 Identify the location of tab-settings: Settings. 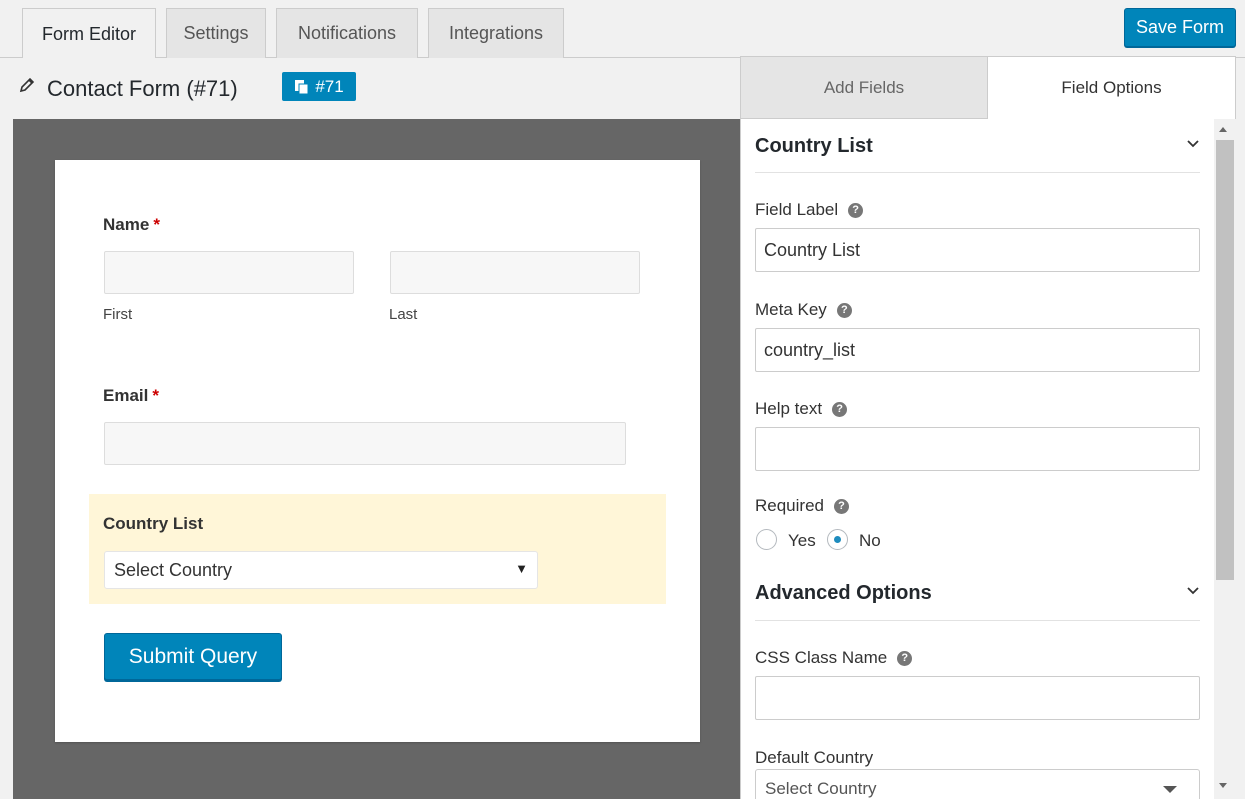
(216, 33).